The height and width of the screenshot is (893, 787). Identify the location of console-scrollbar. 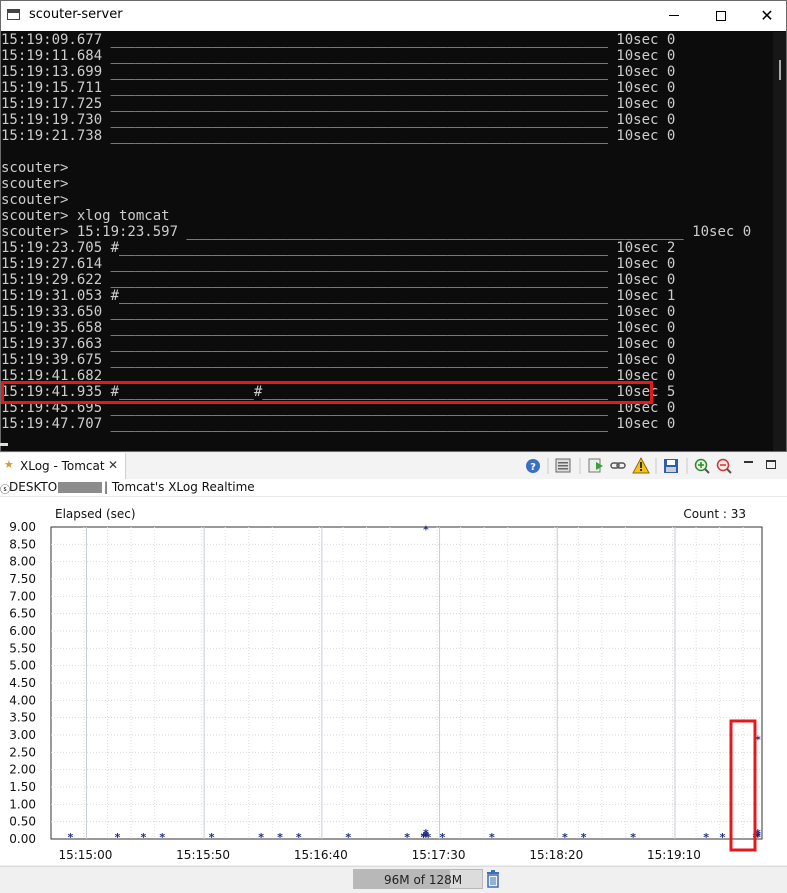
(779, 241).